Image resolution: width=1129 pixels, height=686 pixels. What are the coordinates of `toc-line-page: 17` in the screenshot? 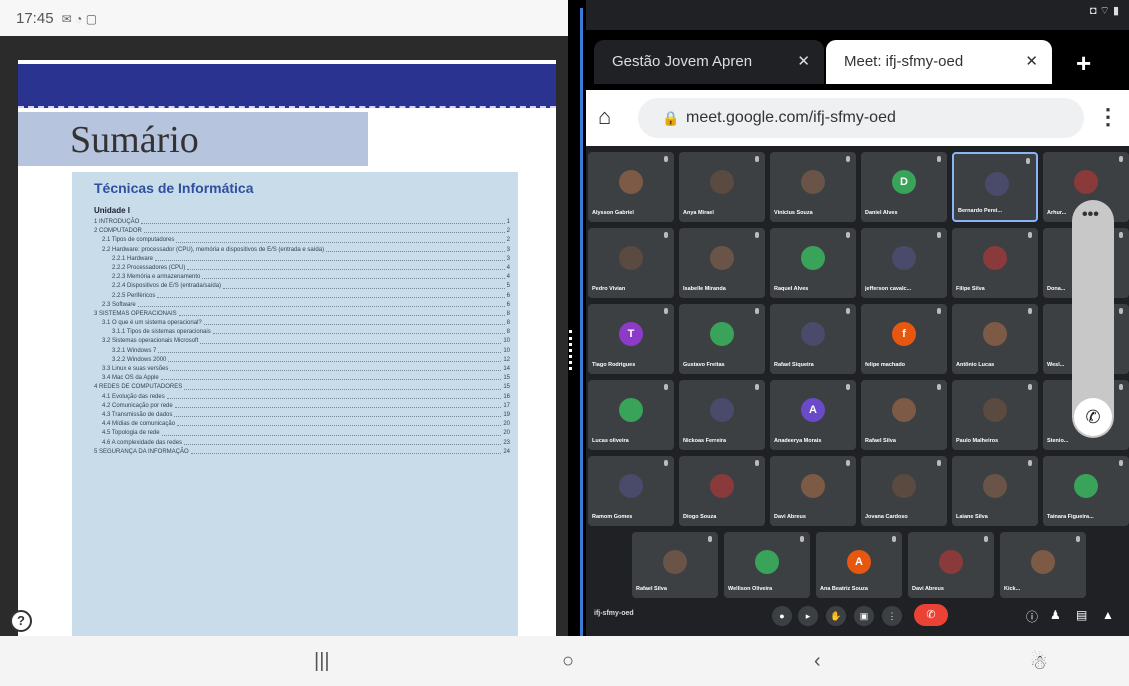 It's located at (506, 405).